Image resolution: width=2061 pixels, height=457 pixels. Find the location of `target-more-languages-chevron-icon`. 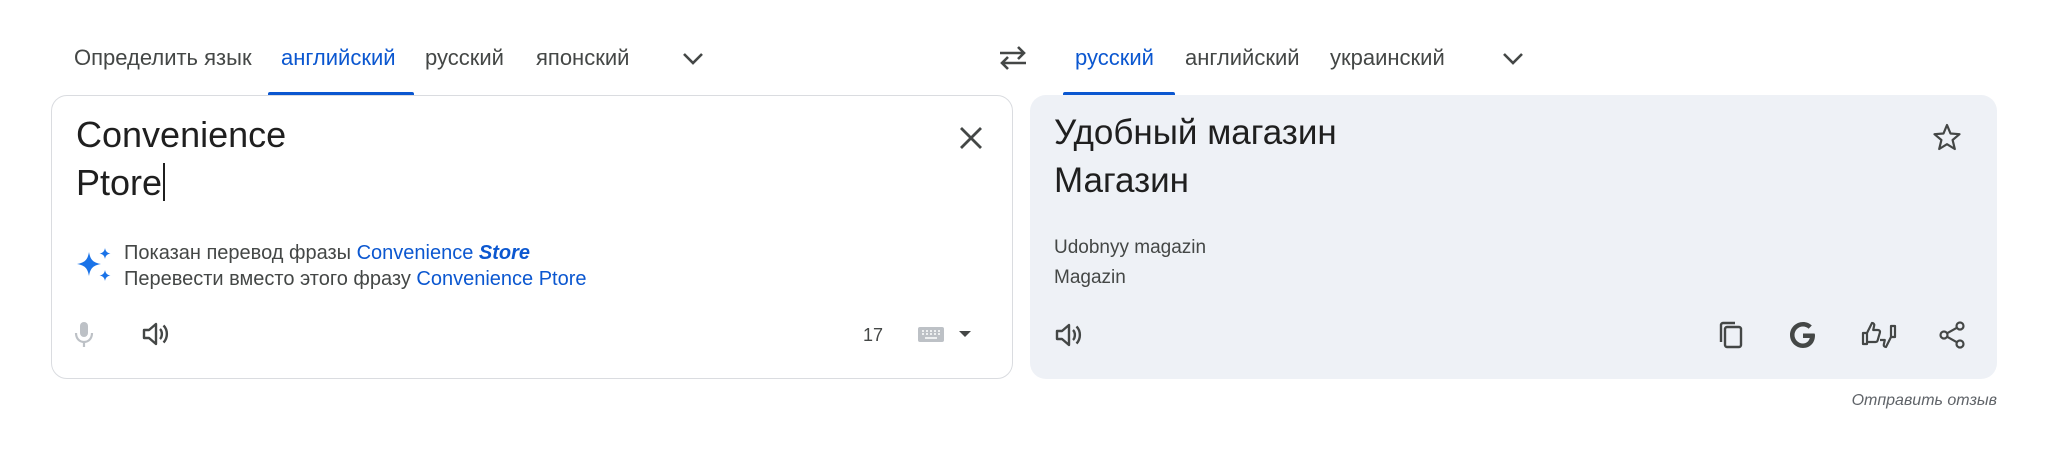

target-more-languages-chevron-icon is located at coordinates (1513, 59).